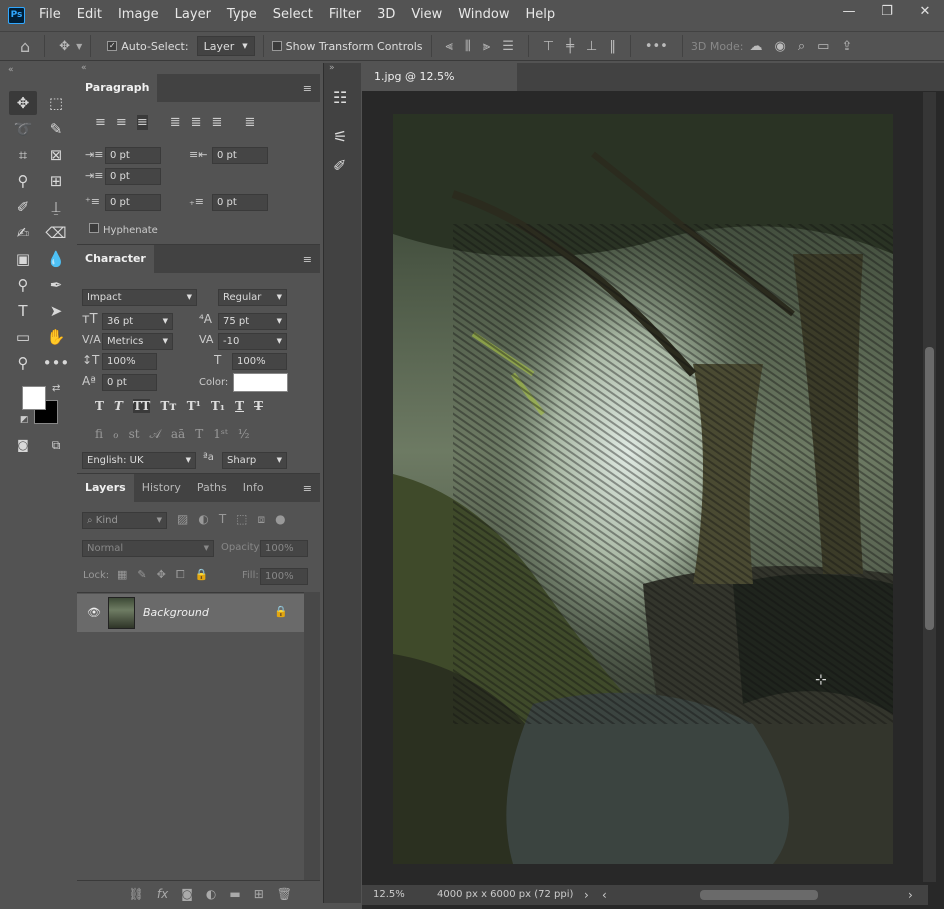 Image resolution: width=944 pixels, height=909 pixels. Describe the element at coordinates (56, 363) in the screenshot. I see `more-tools-icon: •••` at that location.